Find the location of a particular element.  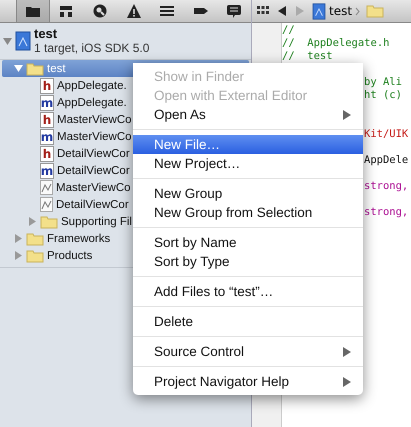

chevron-right-icon is located at coordinates (357, 11).